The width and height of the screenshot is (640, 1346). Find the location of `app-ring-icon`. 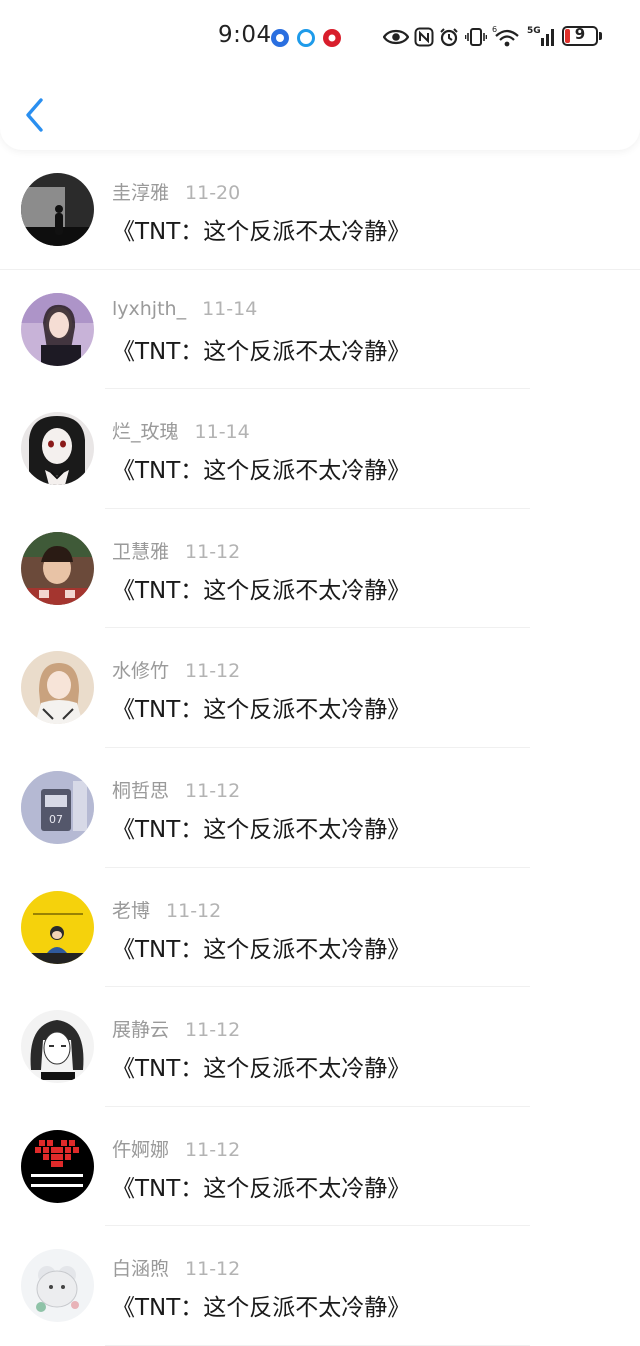

app-ring-icon is located at coordinates (306, 38).